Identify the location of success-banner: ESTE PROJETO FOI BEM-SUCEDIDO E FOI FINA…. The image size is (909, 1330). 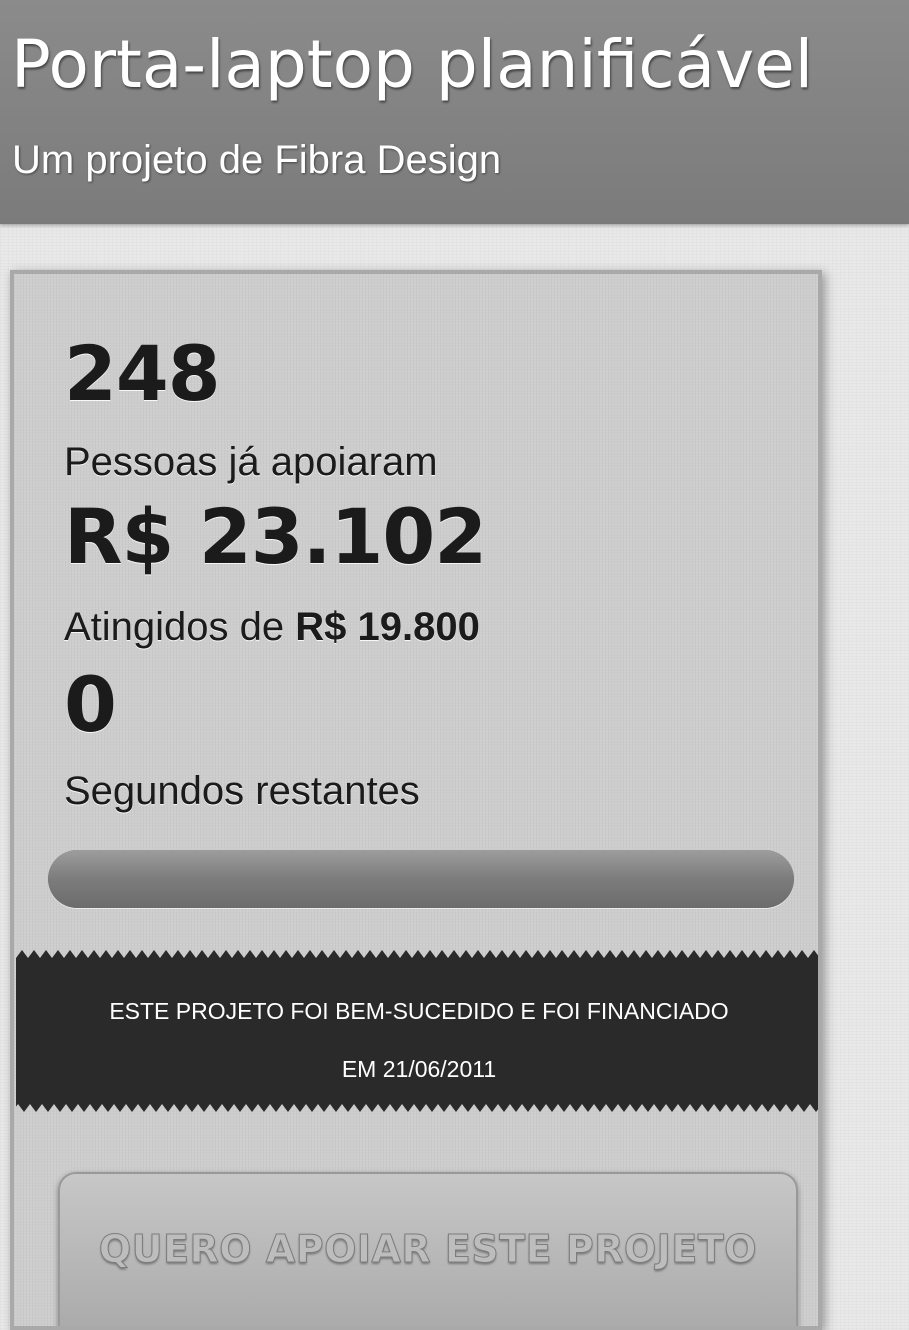
(417, 1031).